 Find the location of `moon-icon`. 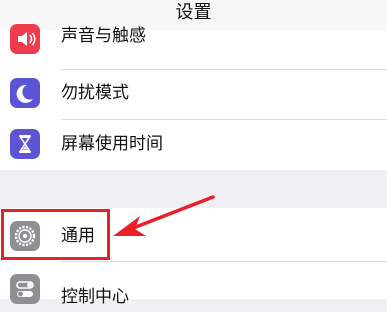

moon-icon is located at coordinates (25, 93).